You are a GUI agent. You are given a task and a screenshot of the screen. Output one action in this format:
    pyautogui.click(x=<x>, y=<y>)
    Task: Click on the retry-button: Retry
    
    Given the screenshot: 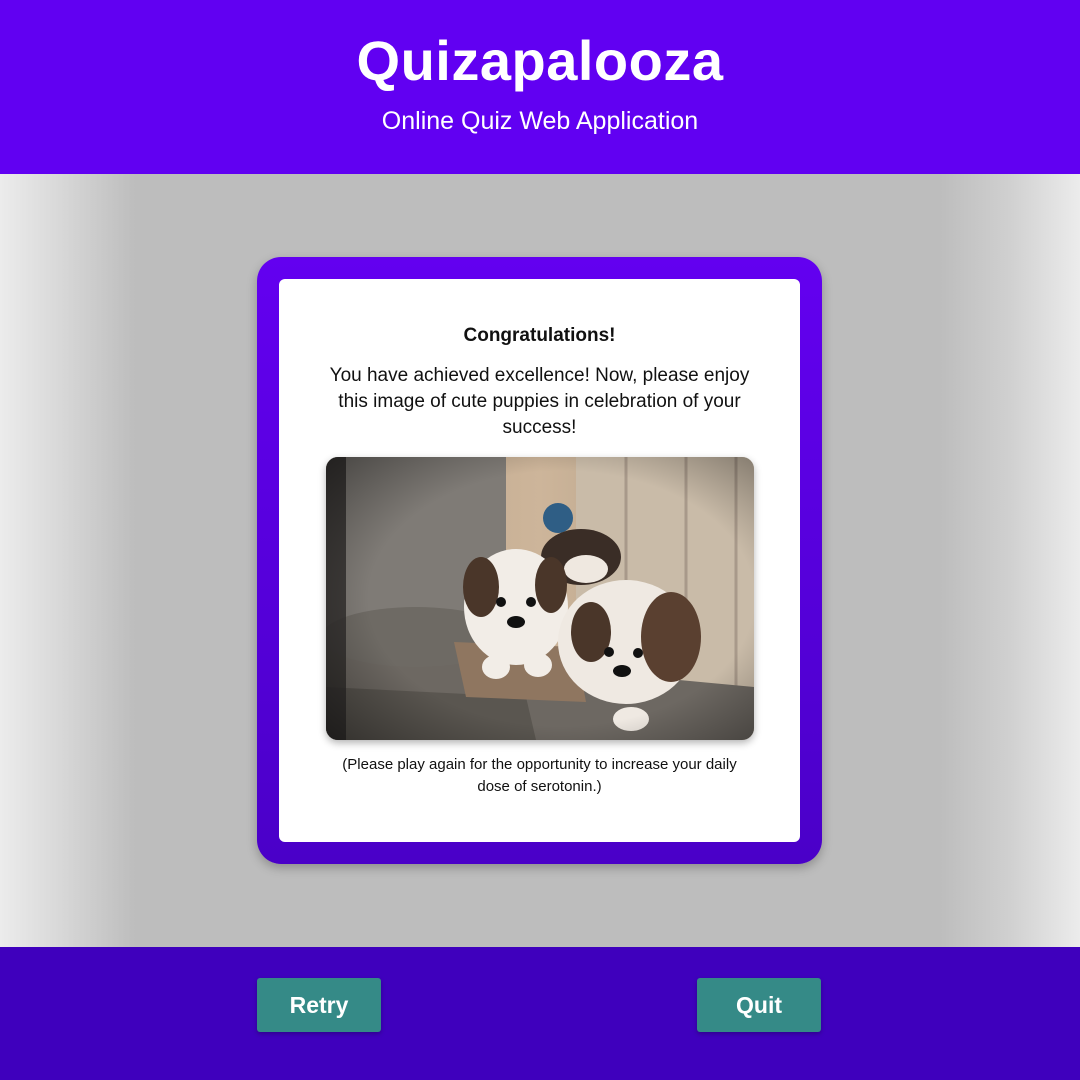 What is the action you would take?
    pyautogui.click(x=319, y=1005)
    